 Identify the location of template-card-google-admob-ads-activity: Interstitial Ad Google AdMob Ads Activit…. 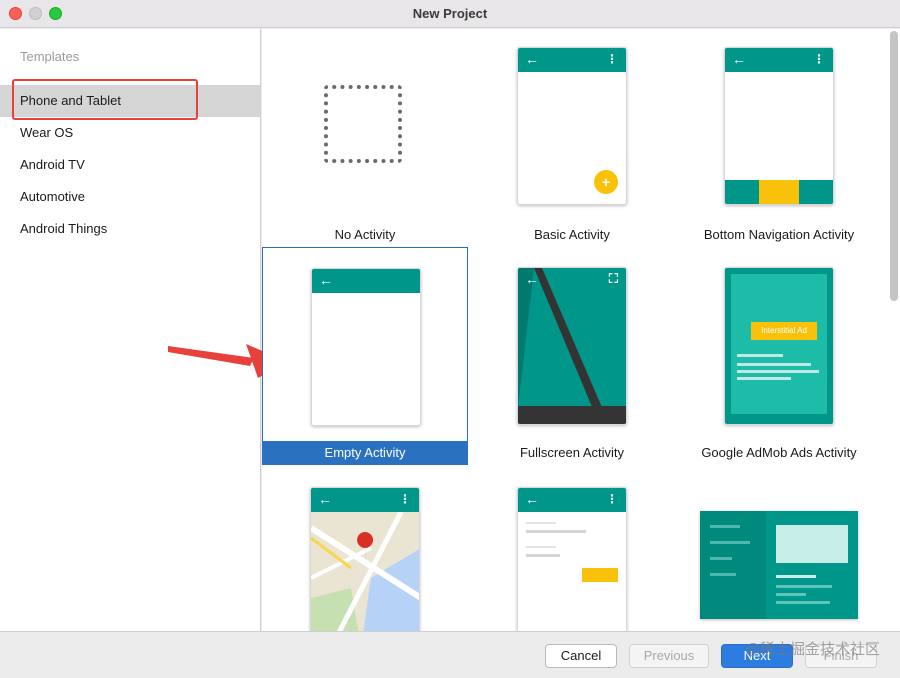
(779, 356).